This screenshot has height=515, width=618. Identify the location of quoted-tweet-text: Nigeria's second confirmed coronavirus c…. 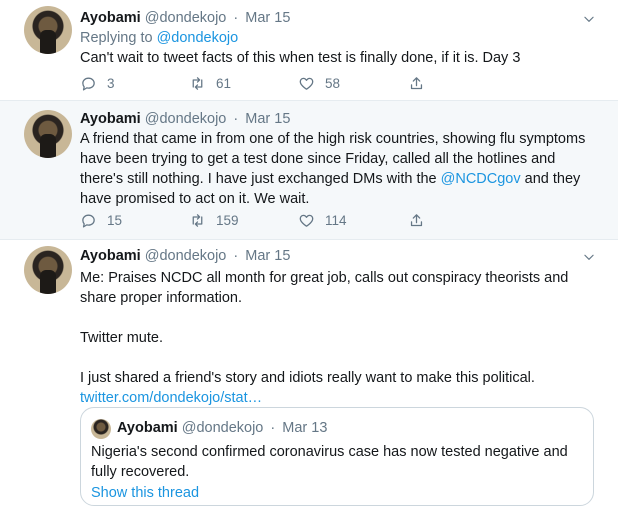
(329, 462).